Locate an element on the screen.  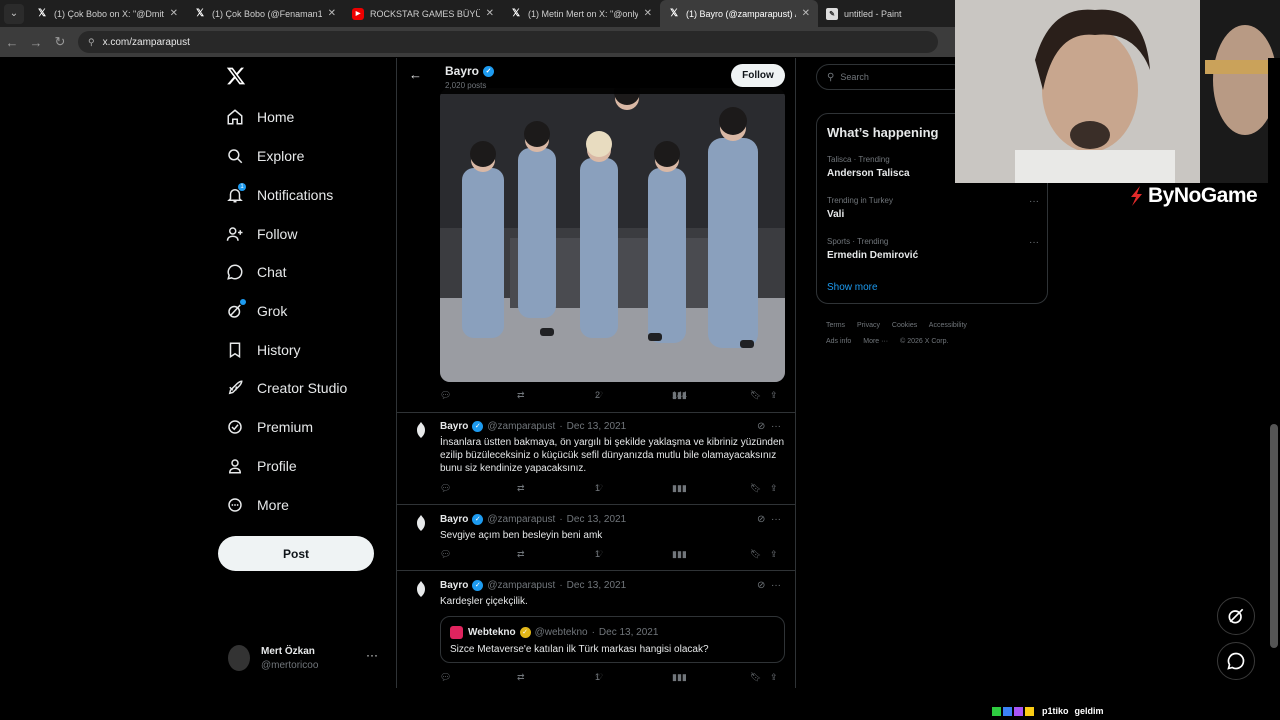
tab-search-button: ⌄ is located at coordinates (14, 13).